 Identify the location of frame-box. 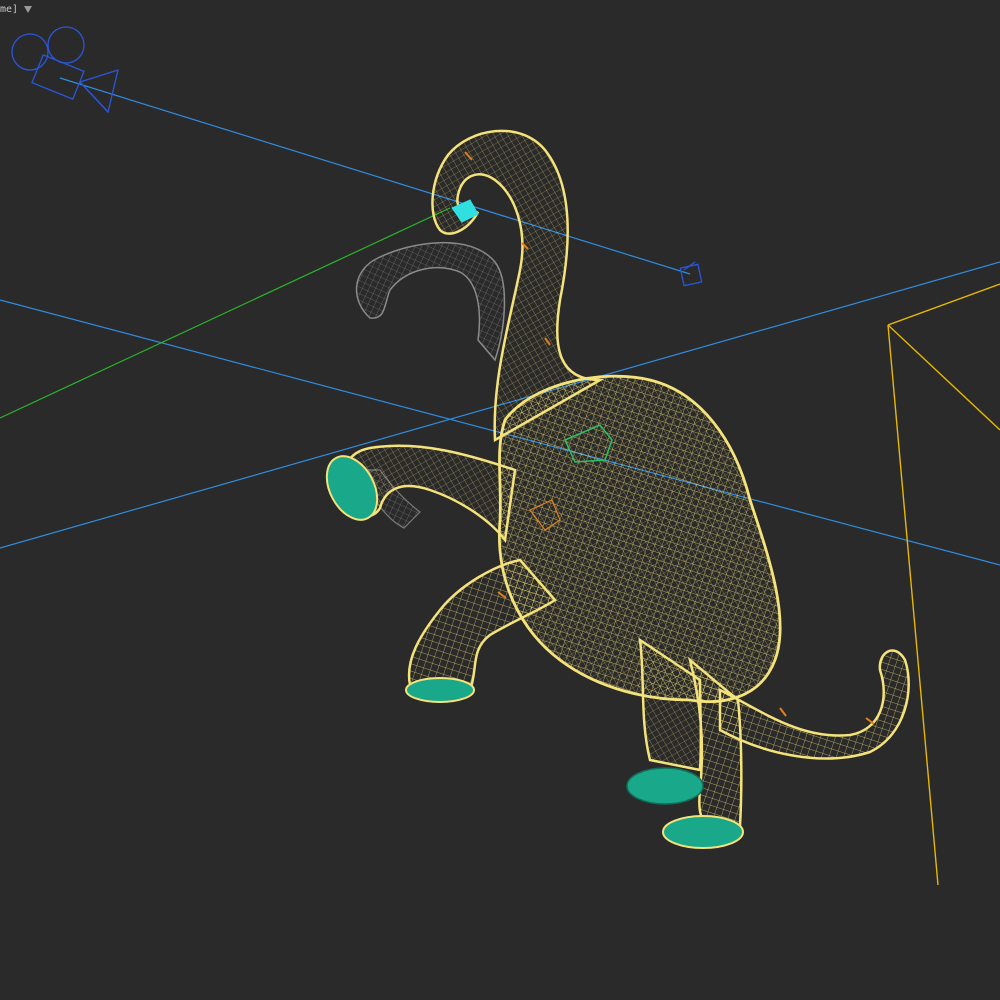
(943, 584).